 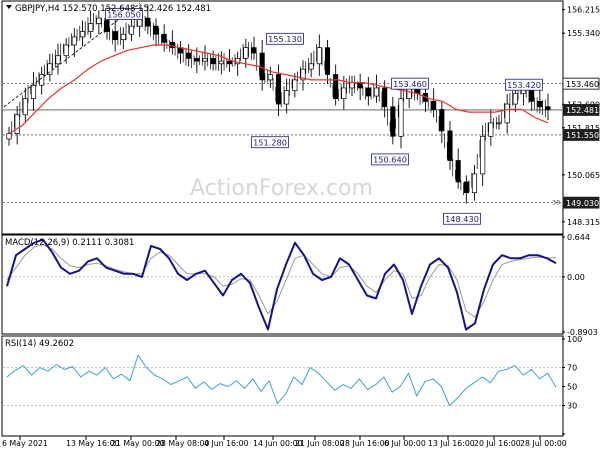 I want to click on macd-y-tick-label: 0.00, so click(x=576, y=277).